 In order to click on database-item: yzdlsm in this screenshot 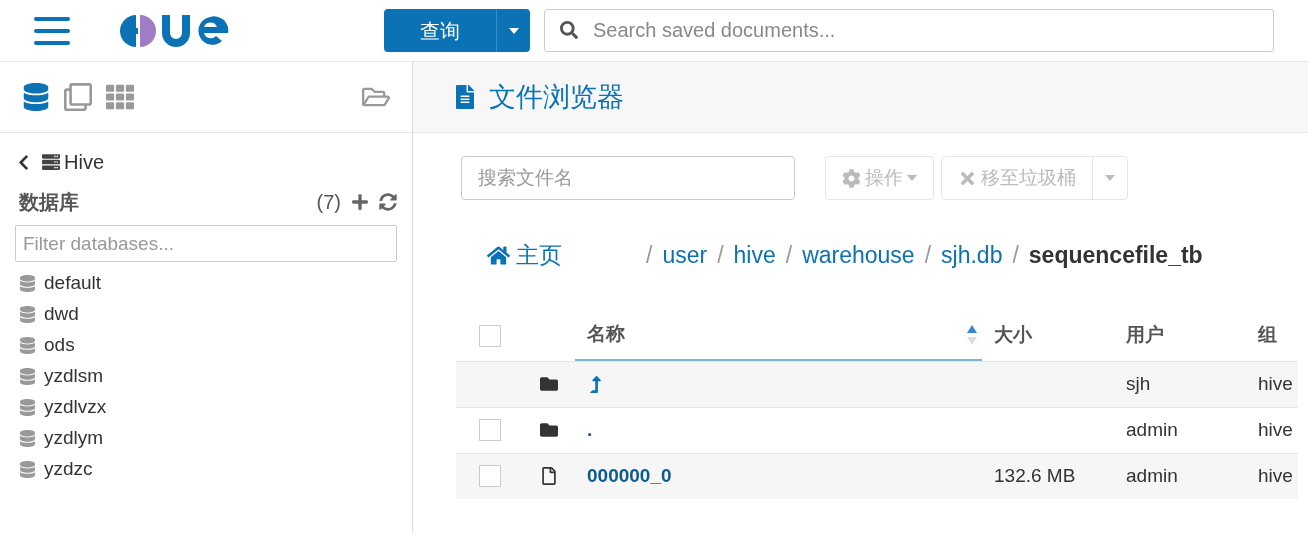, I will do `click(206, 376)`.